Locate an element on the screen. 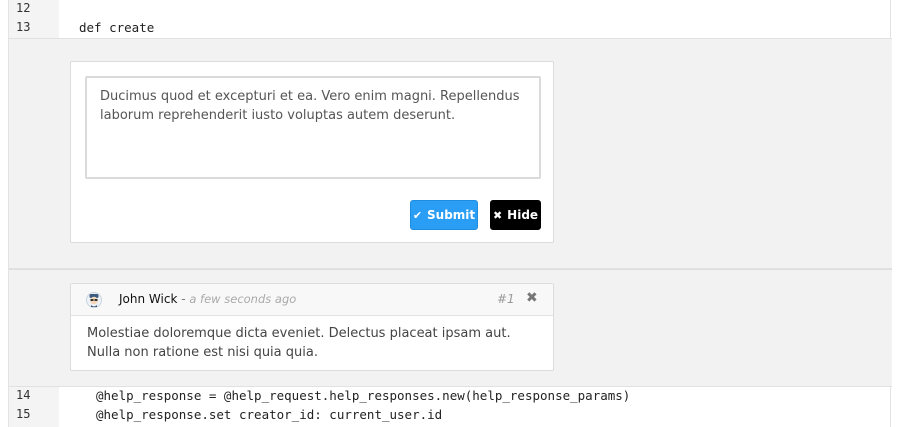 This screenshot has height=427, width=900. close-icon: ✖ is located at coordinates (532, 298).